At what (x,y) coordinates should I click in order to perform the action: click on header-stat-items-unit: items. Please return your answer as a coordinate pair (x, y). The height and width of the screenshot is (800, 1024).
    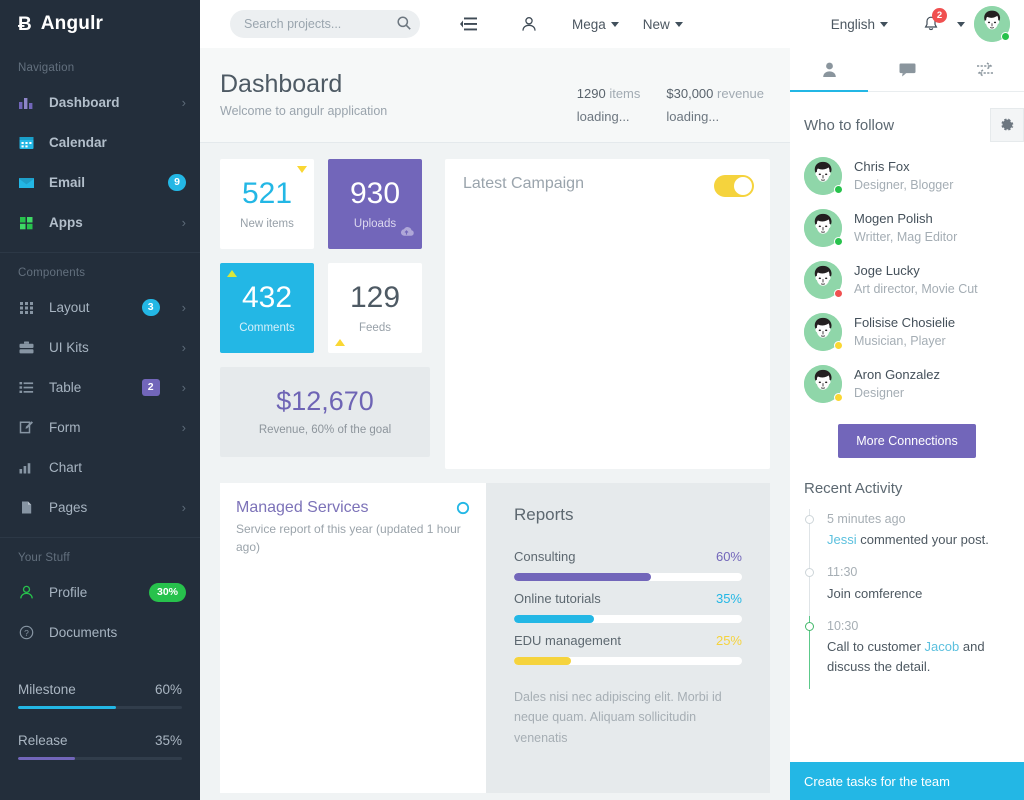
    Looking at the image, I should click on (625, 93).